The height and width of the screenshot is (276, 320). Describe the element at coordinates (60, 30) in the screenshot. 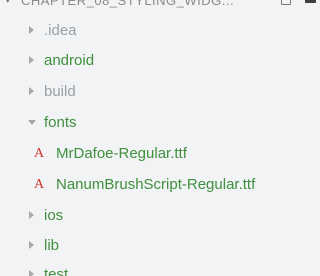

I see `folder-label: .idea` at that location.